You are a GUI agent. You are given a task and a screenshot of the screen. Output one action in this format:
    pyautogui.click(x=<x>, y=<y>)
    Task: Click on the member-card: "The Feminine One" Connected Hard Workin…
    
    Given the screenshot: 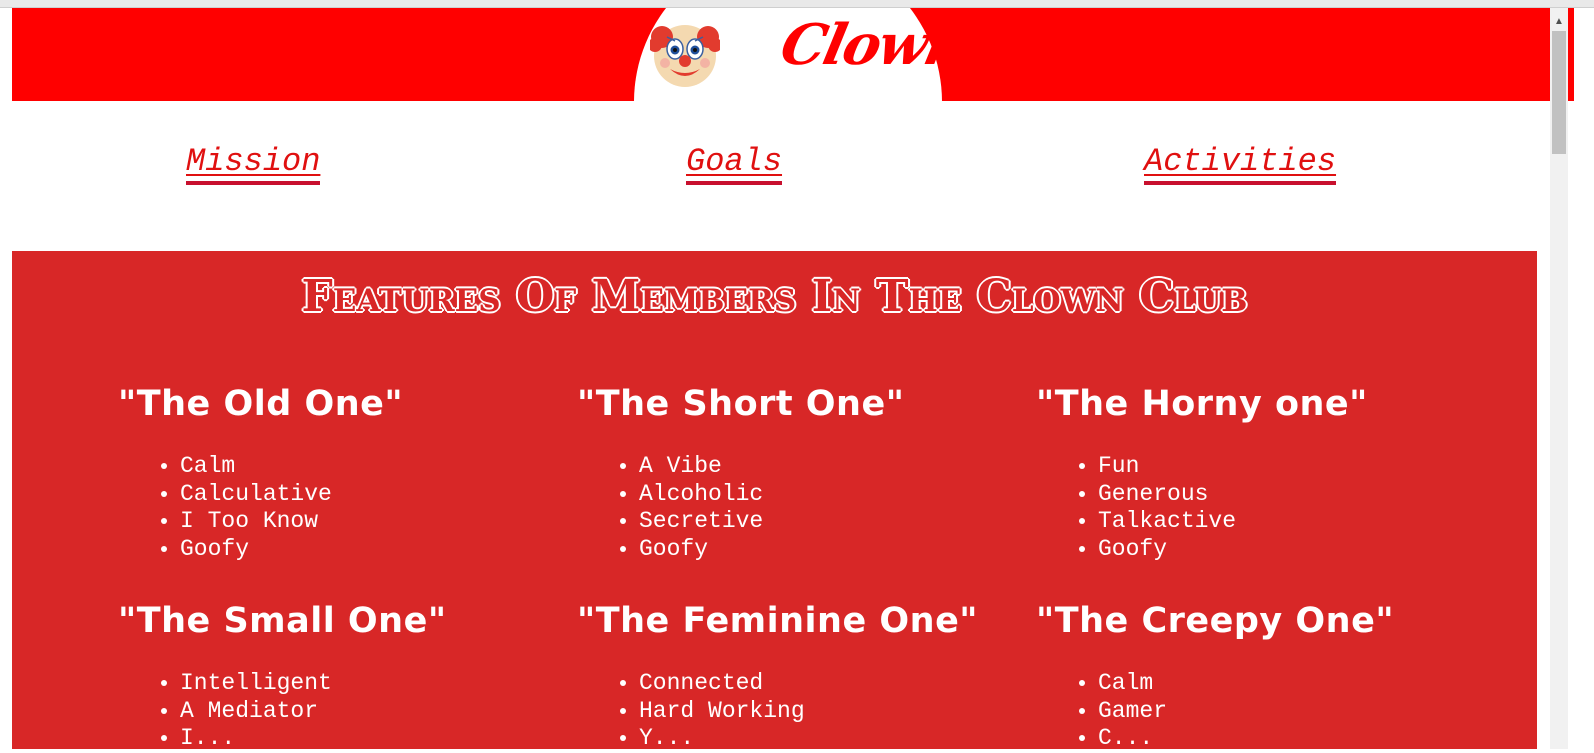 What is the action you would take?
    pyautogui.click(x=797, y=676)
    